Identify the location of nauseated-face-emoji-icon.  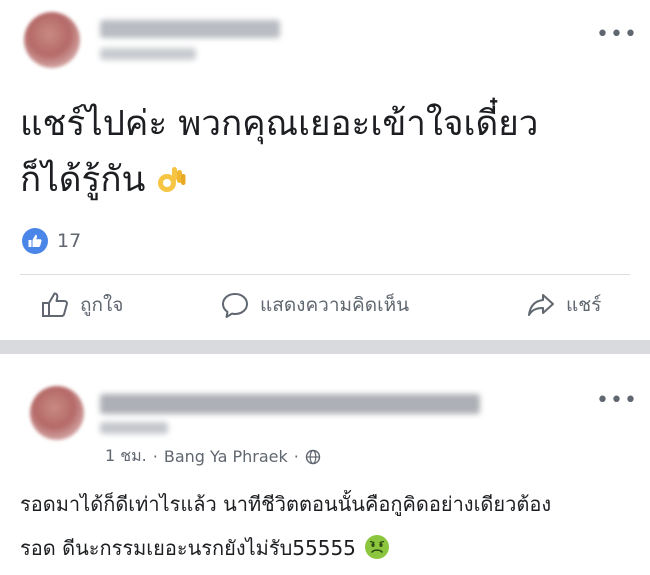
(377, 545).